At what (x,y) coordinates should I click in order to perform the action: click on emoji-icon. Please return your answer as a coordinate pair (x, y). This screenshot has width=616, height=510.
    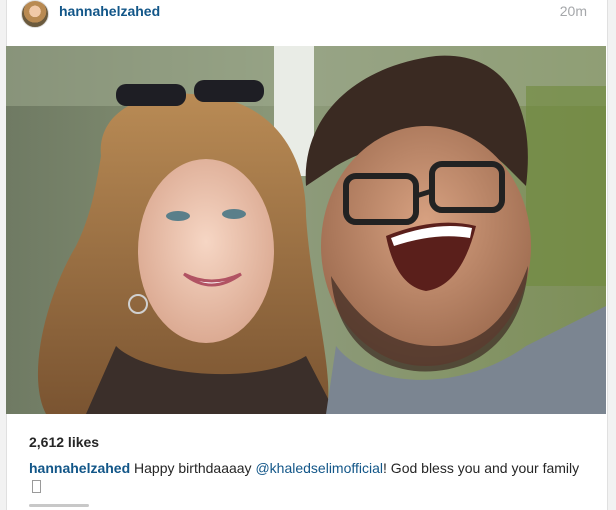
    Looking at the image, I should click on (36, 486).